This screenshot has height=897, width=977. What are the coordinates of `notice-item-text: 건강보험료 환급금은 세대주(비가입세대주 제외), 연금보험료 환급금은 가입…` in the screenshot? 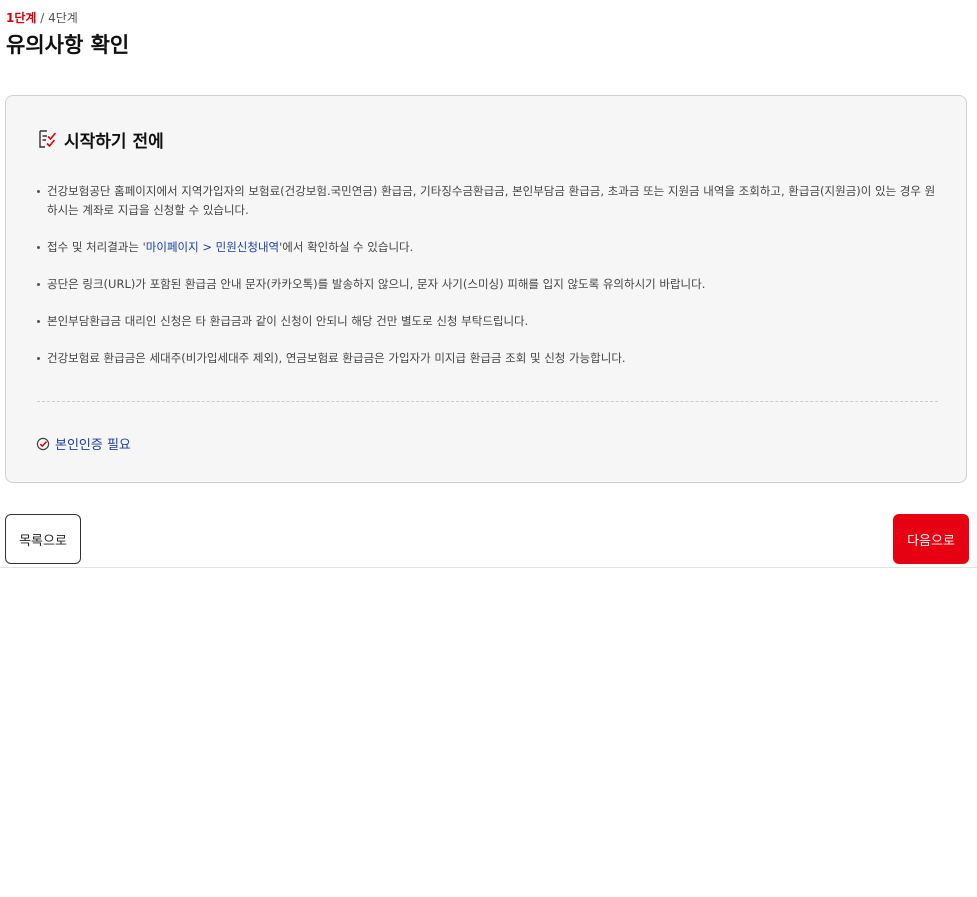 It's located at (336, 358).